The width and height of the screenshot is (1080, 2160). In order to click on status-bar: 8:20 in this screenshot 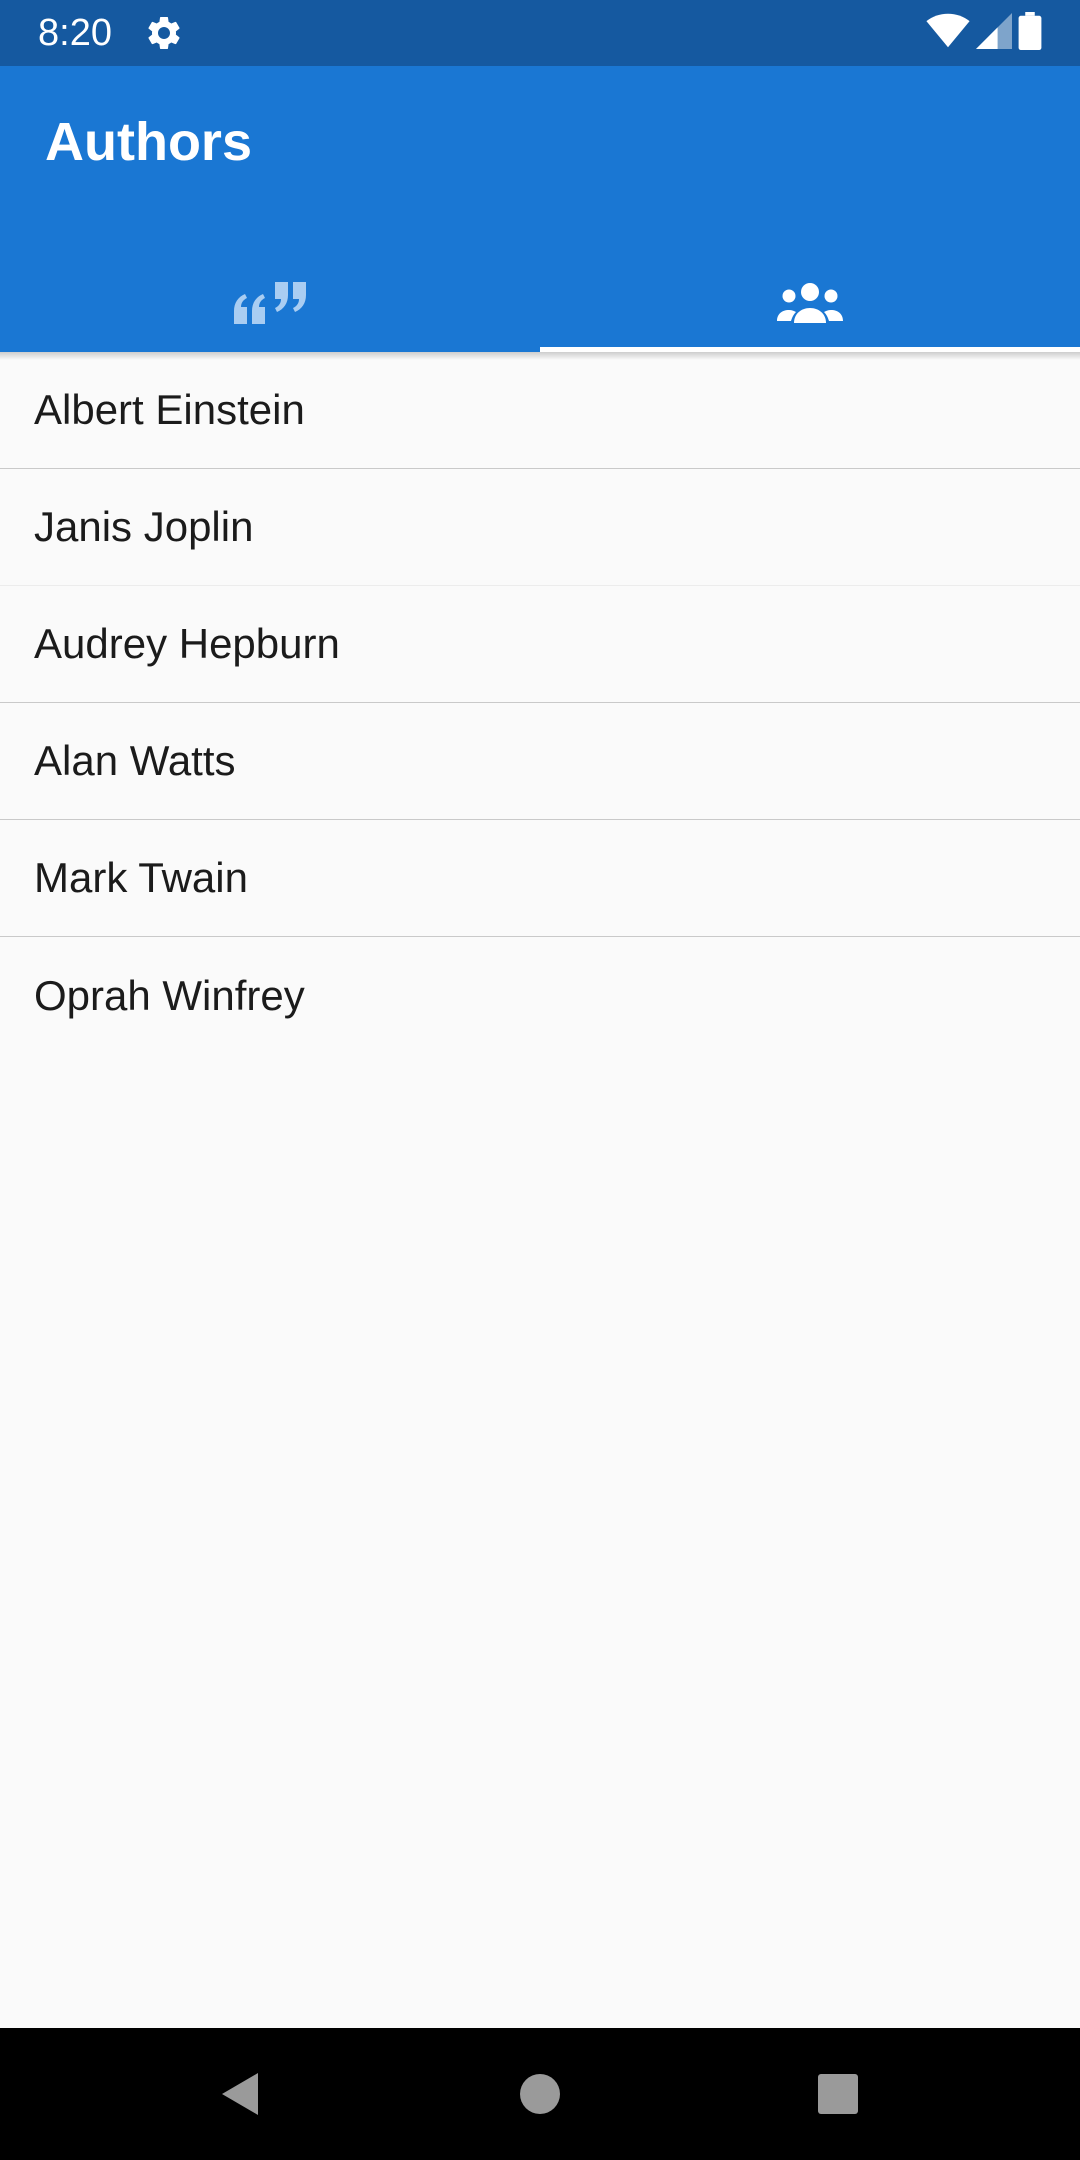, I will do `click(540, 33)`.